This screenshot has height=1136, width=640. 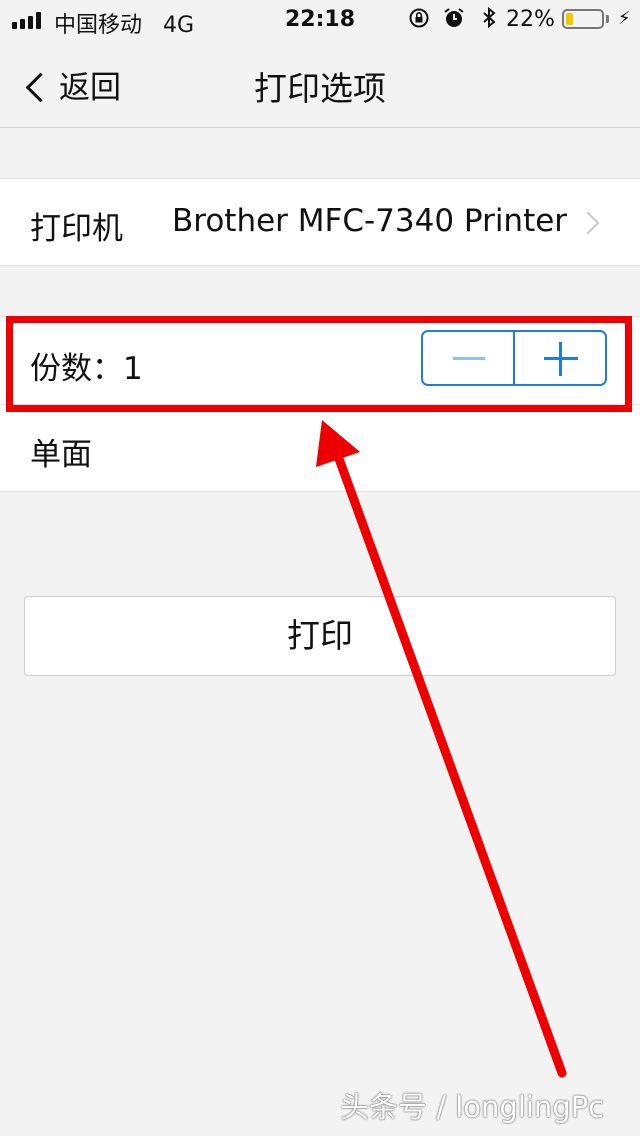 I want to click on watermark-text: 头条号 / longlingPc, so click(x=472, y=1107).